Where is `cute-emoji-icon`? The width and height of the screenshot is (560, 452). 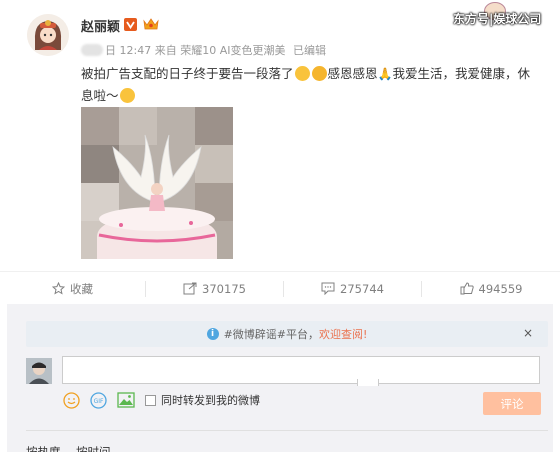
cute-emoji-icon is located at coordinates (127, 95).